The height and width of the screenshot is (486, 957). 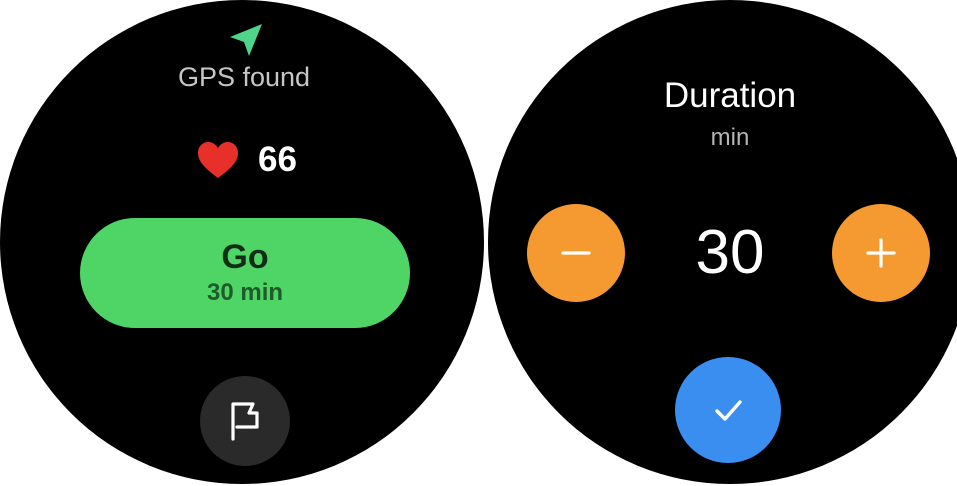 What do you see at coordinates (218, 160) in the screenshot?
I see `heart-icon` at bounding box center [218, 160].